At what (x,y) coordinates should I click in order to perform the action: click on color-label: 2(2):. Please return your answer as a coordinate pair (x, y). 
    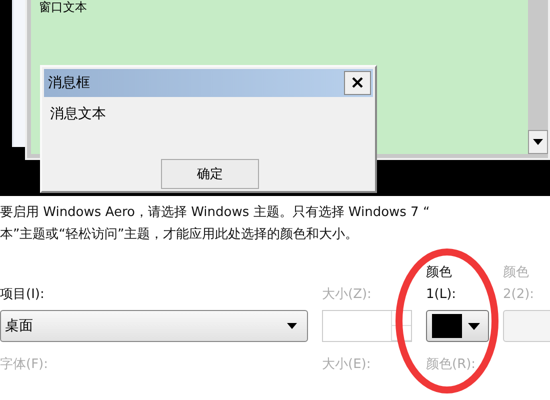
    Looking at the image, I should click on (518, 295).